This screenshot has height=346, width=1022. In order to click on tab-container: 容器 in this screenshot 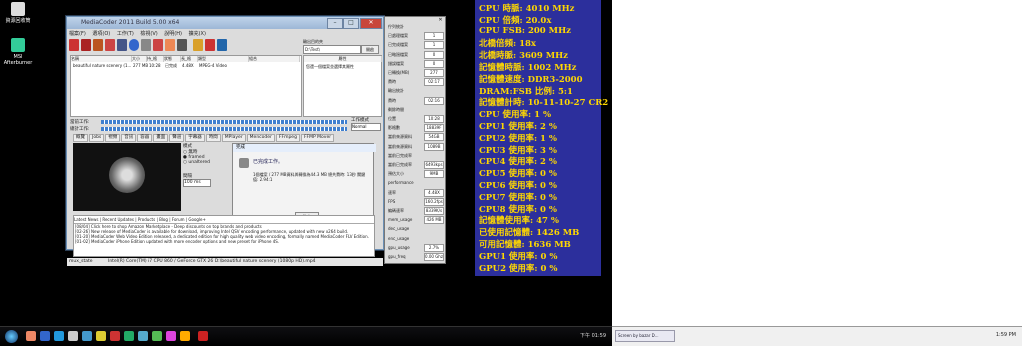, I will do `click(145, 138)`.